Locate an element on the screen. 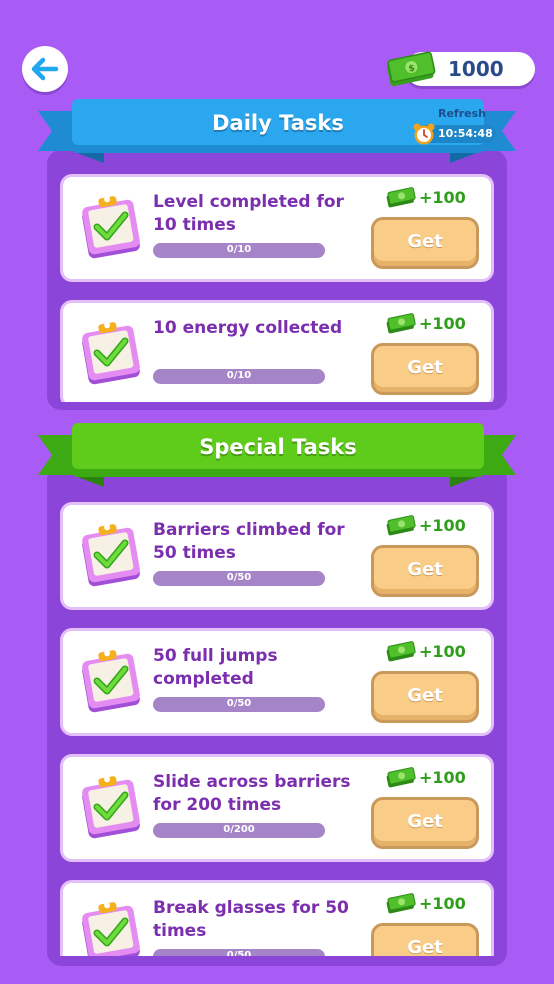  cash-amount: 1000 is located at coordinates (476, 69).